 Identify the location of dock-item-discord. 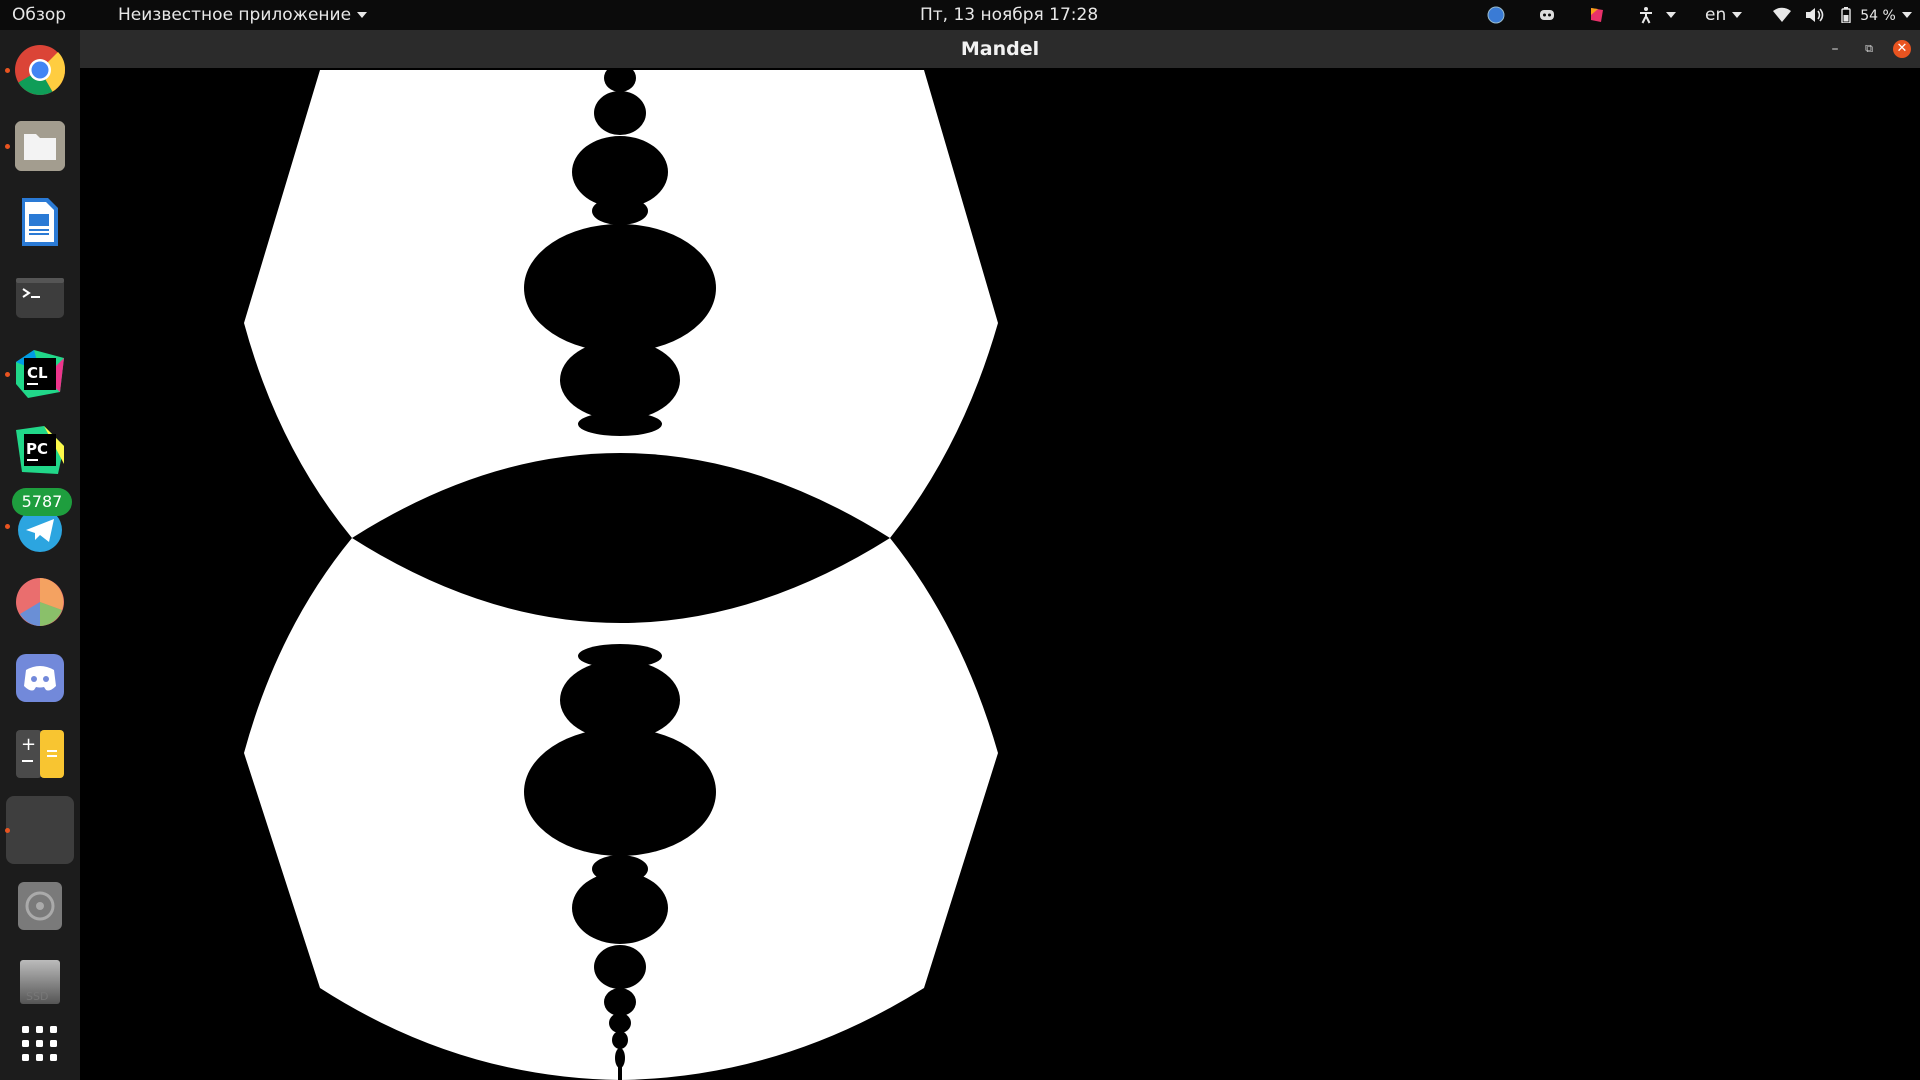
(40, 678).